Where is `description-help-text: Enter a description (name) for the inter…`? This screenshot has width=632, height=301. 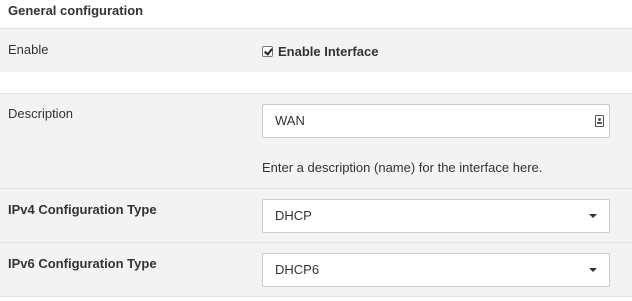 description-help-text: Enter a description (name) for the inter… is located at coordinates (402, 167).